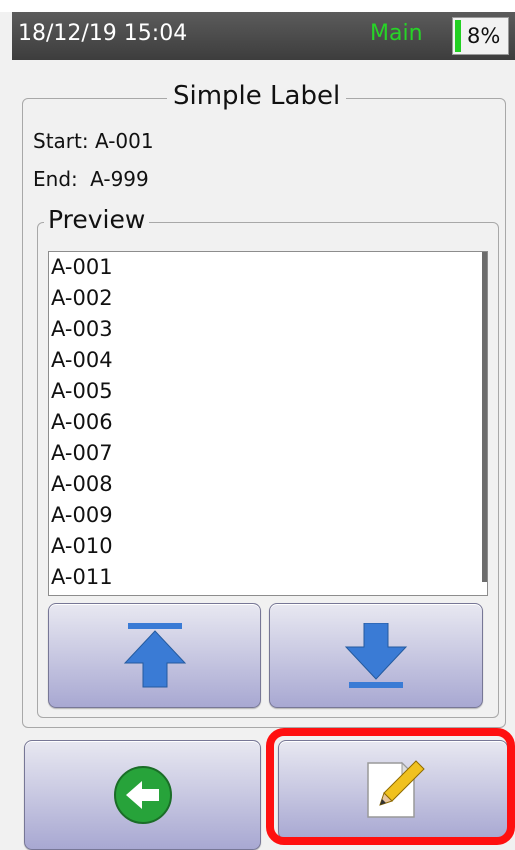  Describe the element at coordinates (390, 786) in the screenshot. I see `edit-button-highlight` at that location.